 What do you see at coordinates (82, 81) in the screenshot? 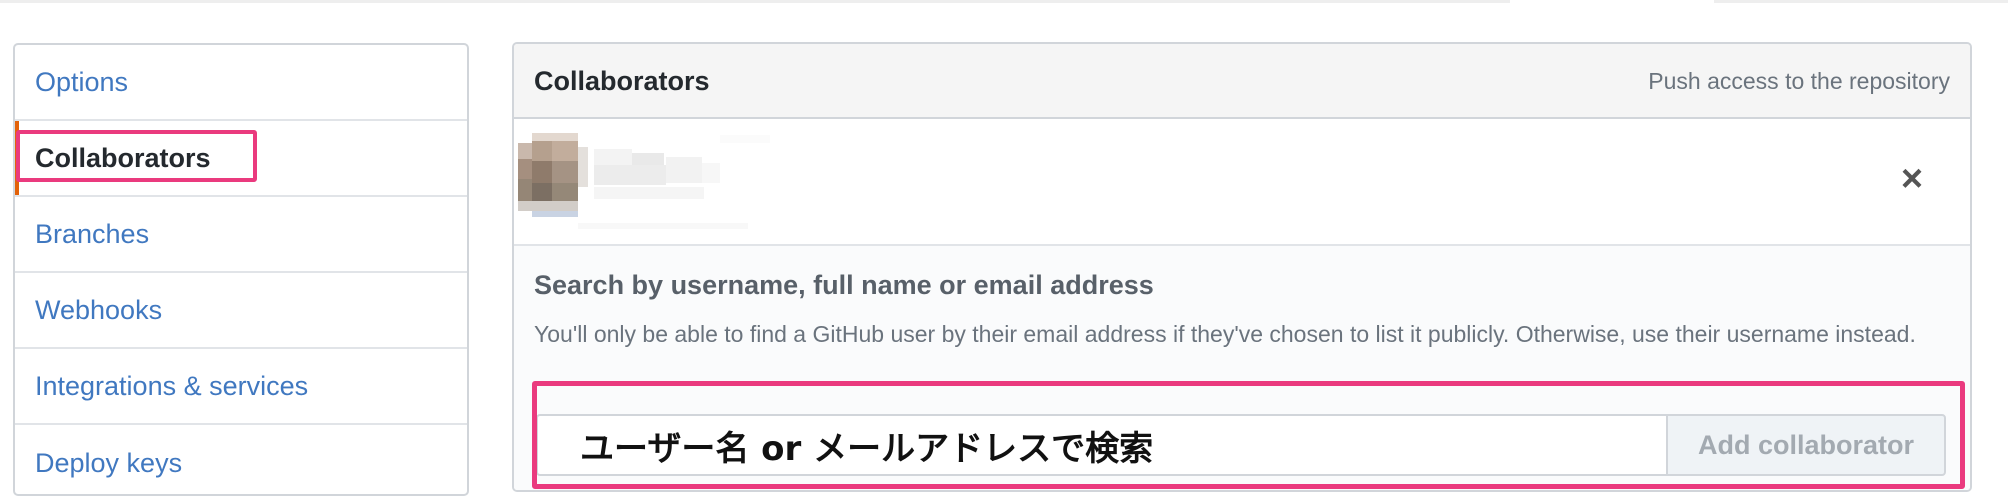
I see `sidebar-item-label: Options` at bounding box center [82, 81].